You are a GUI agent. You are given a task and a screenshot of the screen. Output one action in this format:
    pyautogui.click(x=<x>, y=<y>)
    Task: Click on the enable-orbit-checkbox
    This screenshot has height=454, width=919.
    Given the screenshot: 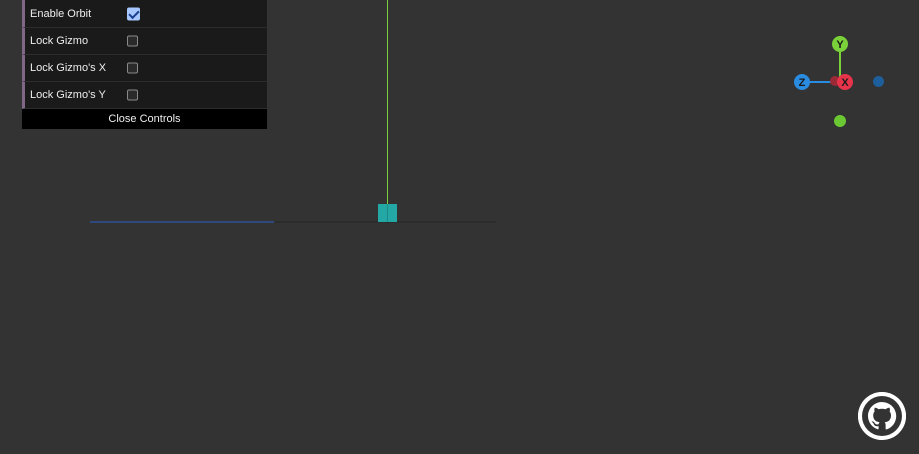 What is the action you would take?
    pyautogui.click(x=133, y=13)
    